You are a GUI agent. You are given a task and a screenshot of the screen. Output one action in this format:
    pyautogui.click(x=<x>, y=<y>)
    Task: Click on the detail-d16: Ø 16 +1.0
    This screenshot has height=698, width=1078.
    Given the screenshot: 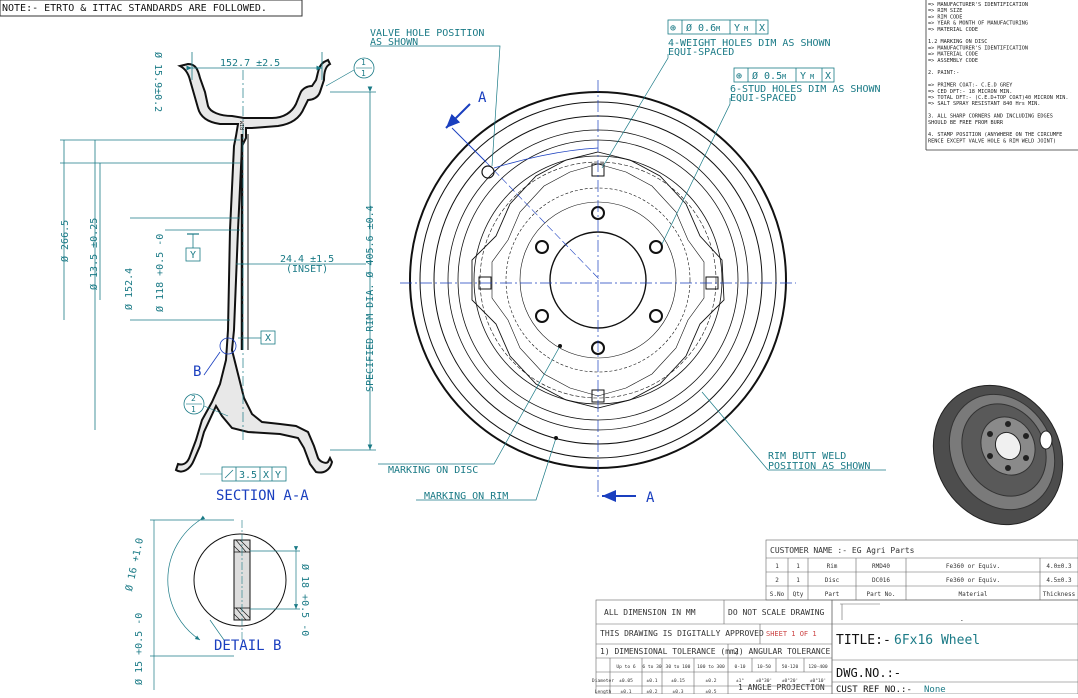 What is the action you would take?
    pyautogui.click(x=134, y=564)
    